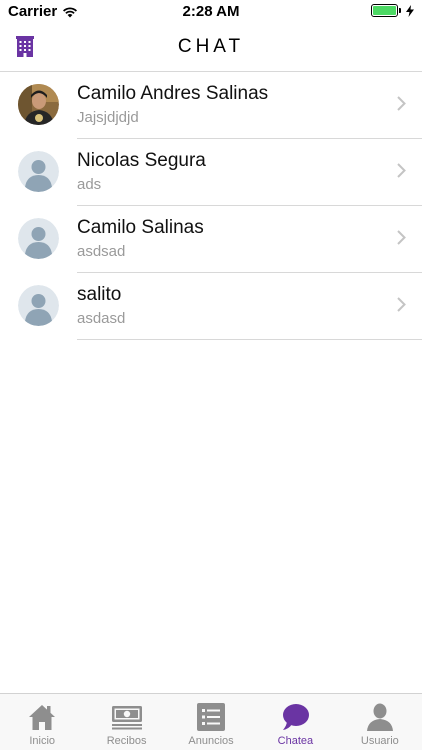 Image resolution: width=422 pixels, height=750 pixels. I want to click on charging-bolt-icon, so click(410, 10).